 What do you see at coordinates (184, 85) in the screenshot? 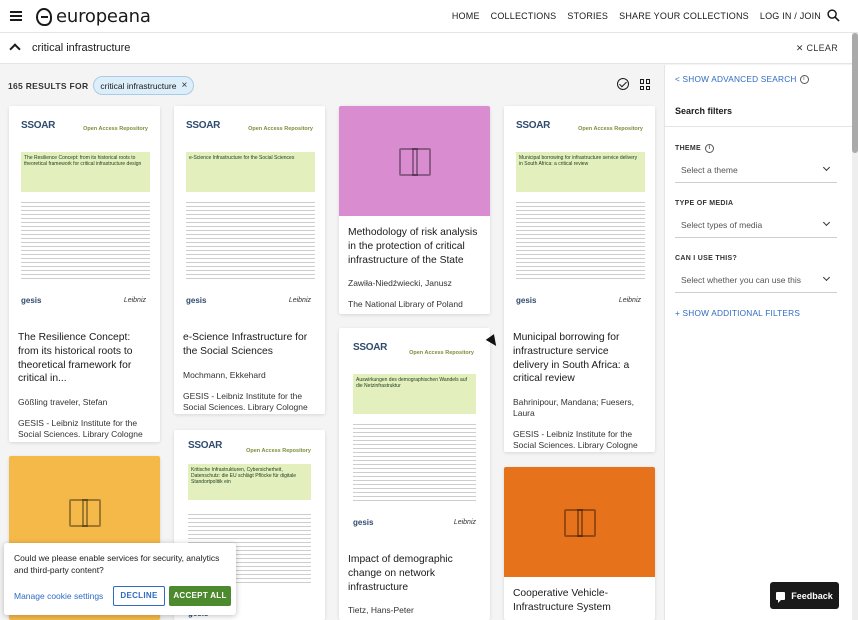
I see `close-icon: ×` at bounding box center [184, 85].